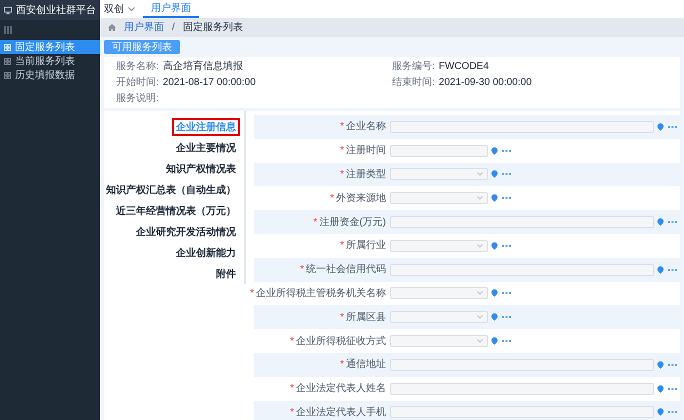 This screenshot has height=420, width=684. Describe the element at coordinates (212, 27) in the screenshot. I see `breadcrumb-current: 固定服务列表` at that location.